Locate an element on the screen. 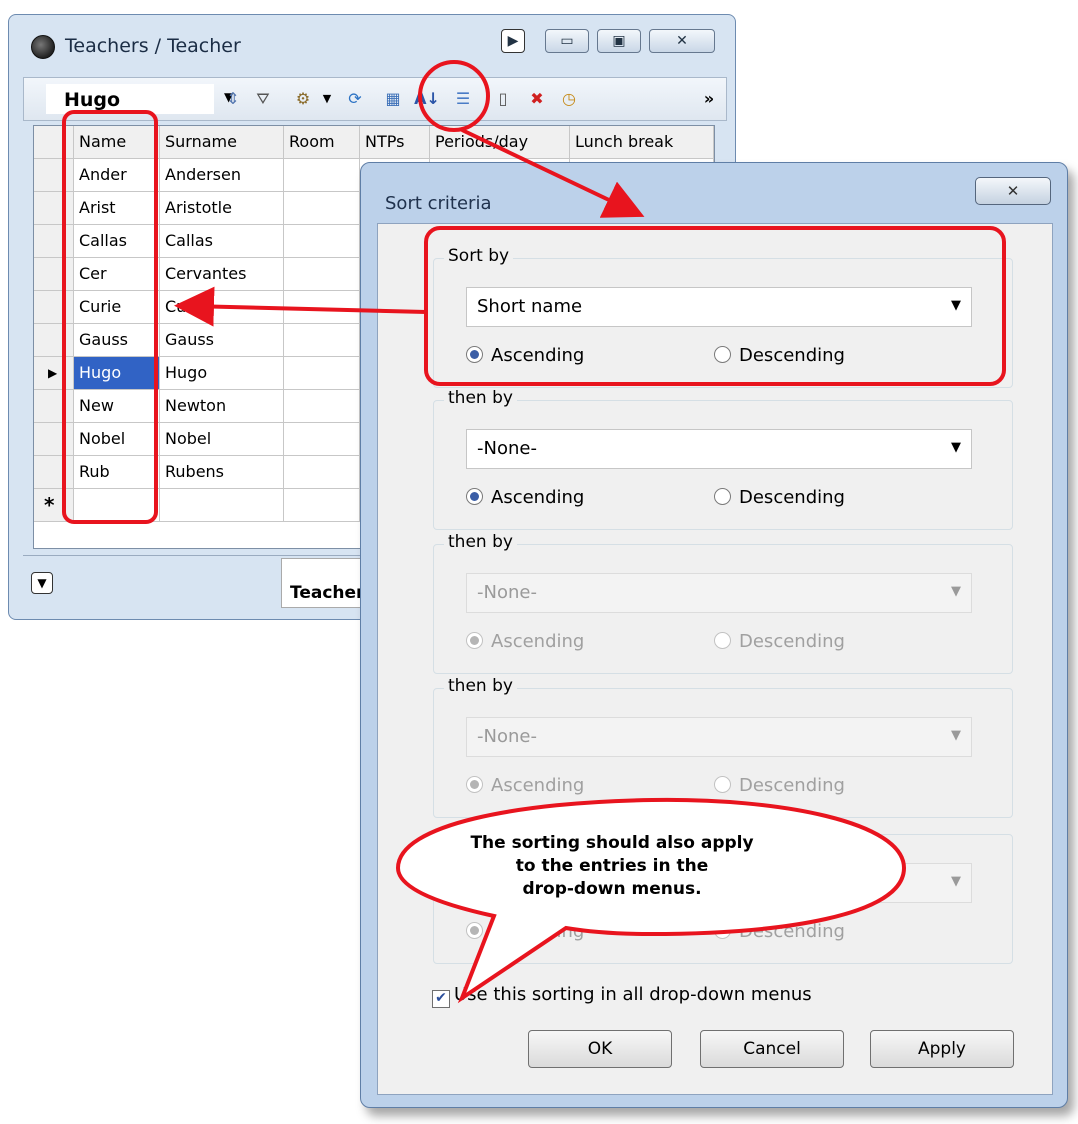  play-icon: ▶ is located at coordinates (513, 41).